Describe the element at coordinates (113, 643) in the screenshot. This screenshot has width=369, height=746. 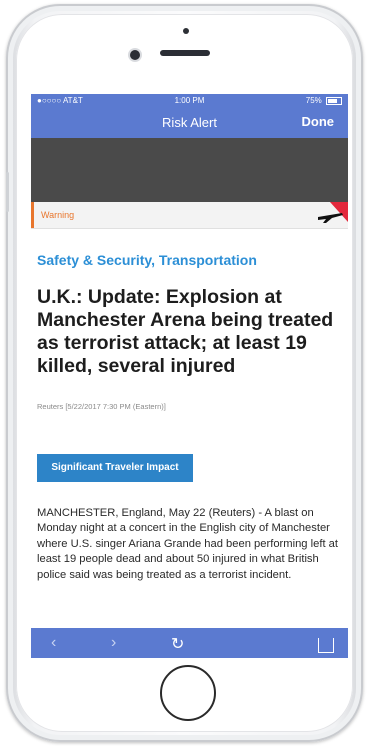
I see `chevron-right-icon: ›` at that location.